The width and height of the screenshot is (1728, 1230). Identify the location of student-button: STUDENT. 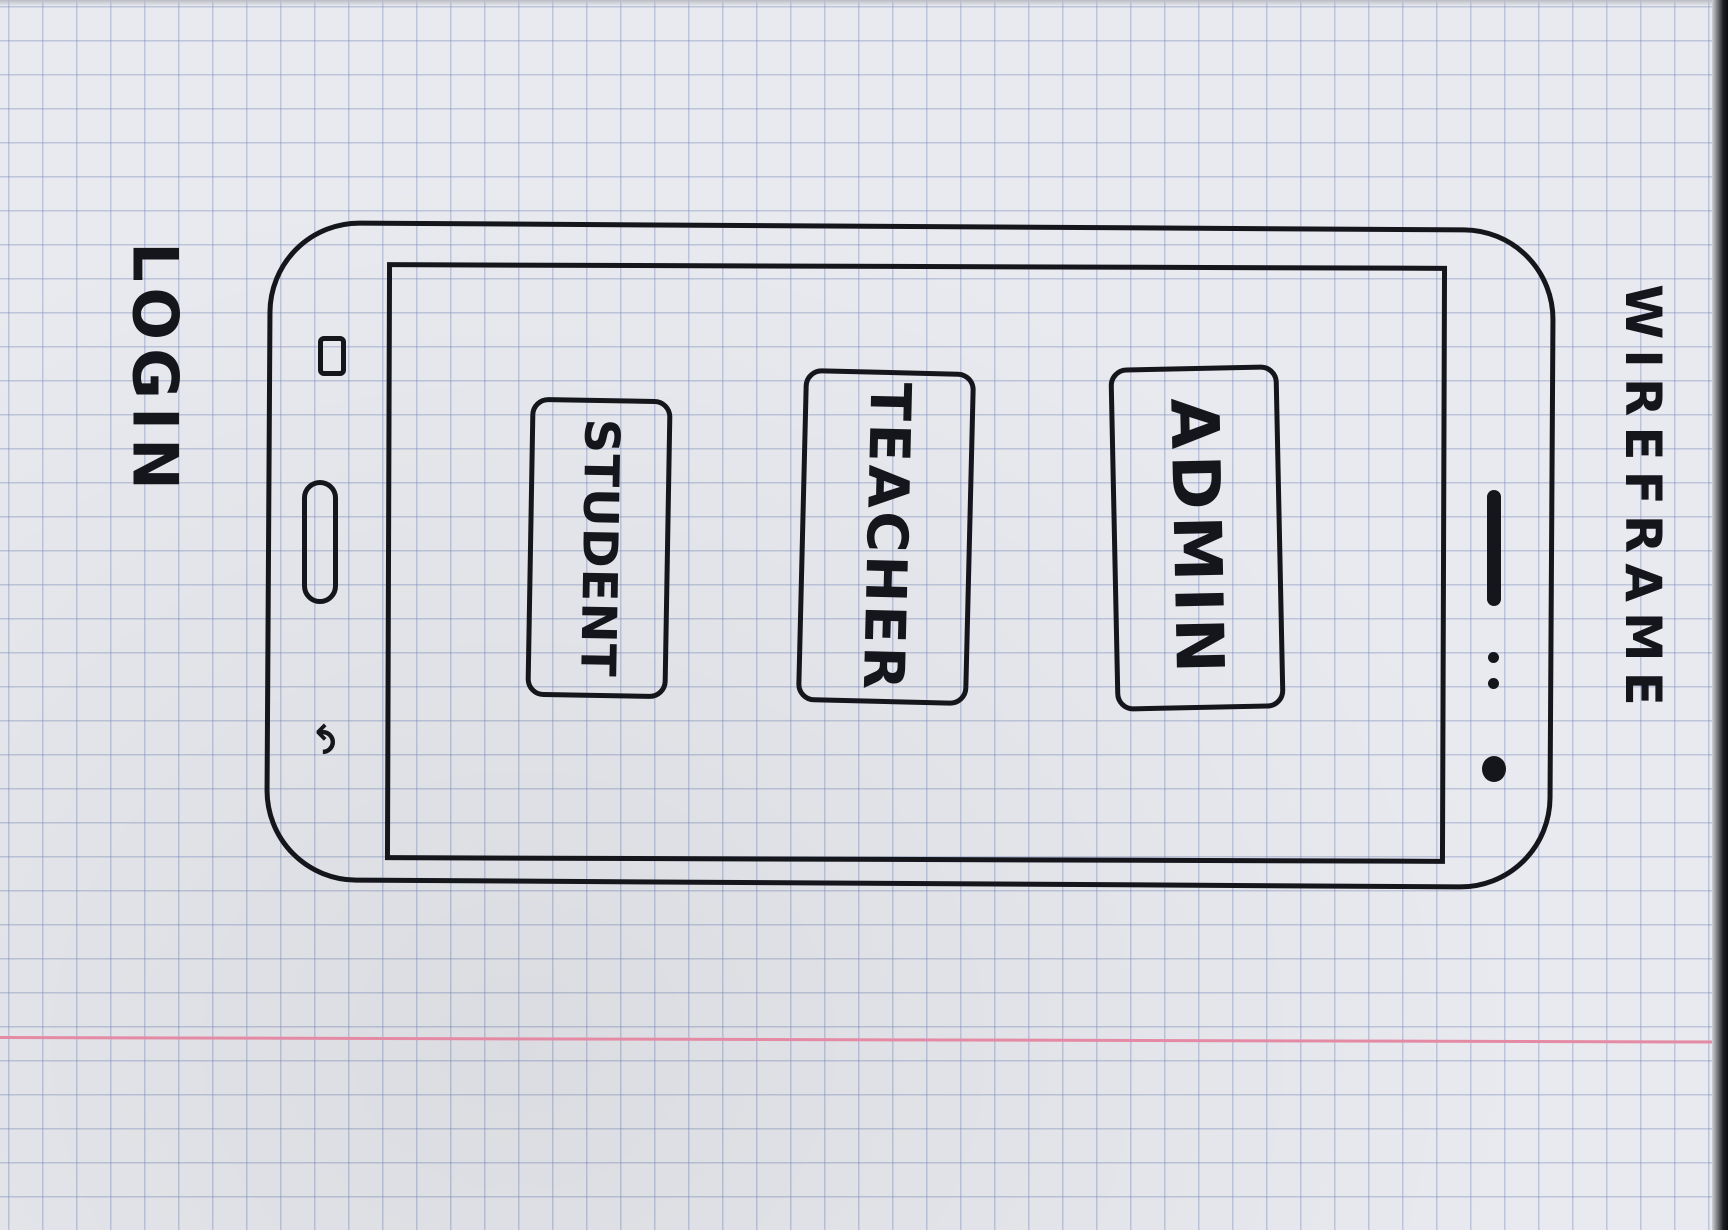
(599, 548).